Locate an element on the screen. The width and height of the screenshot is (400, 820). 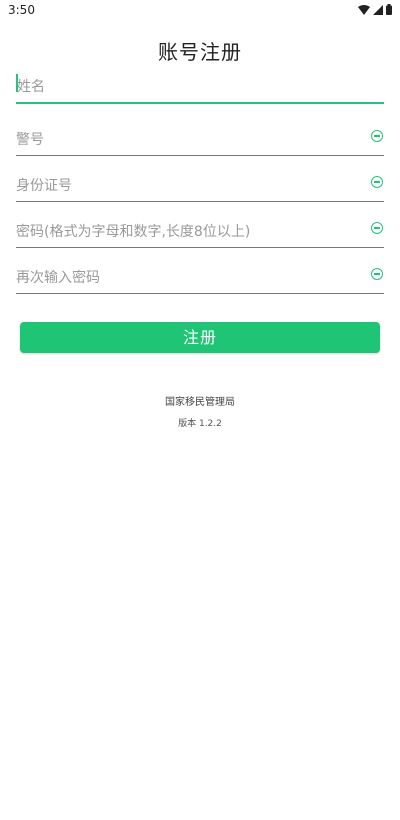
name-field: 姓名 is located at coordinates (200, 87).